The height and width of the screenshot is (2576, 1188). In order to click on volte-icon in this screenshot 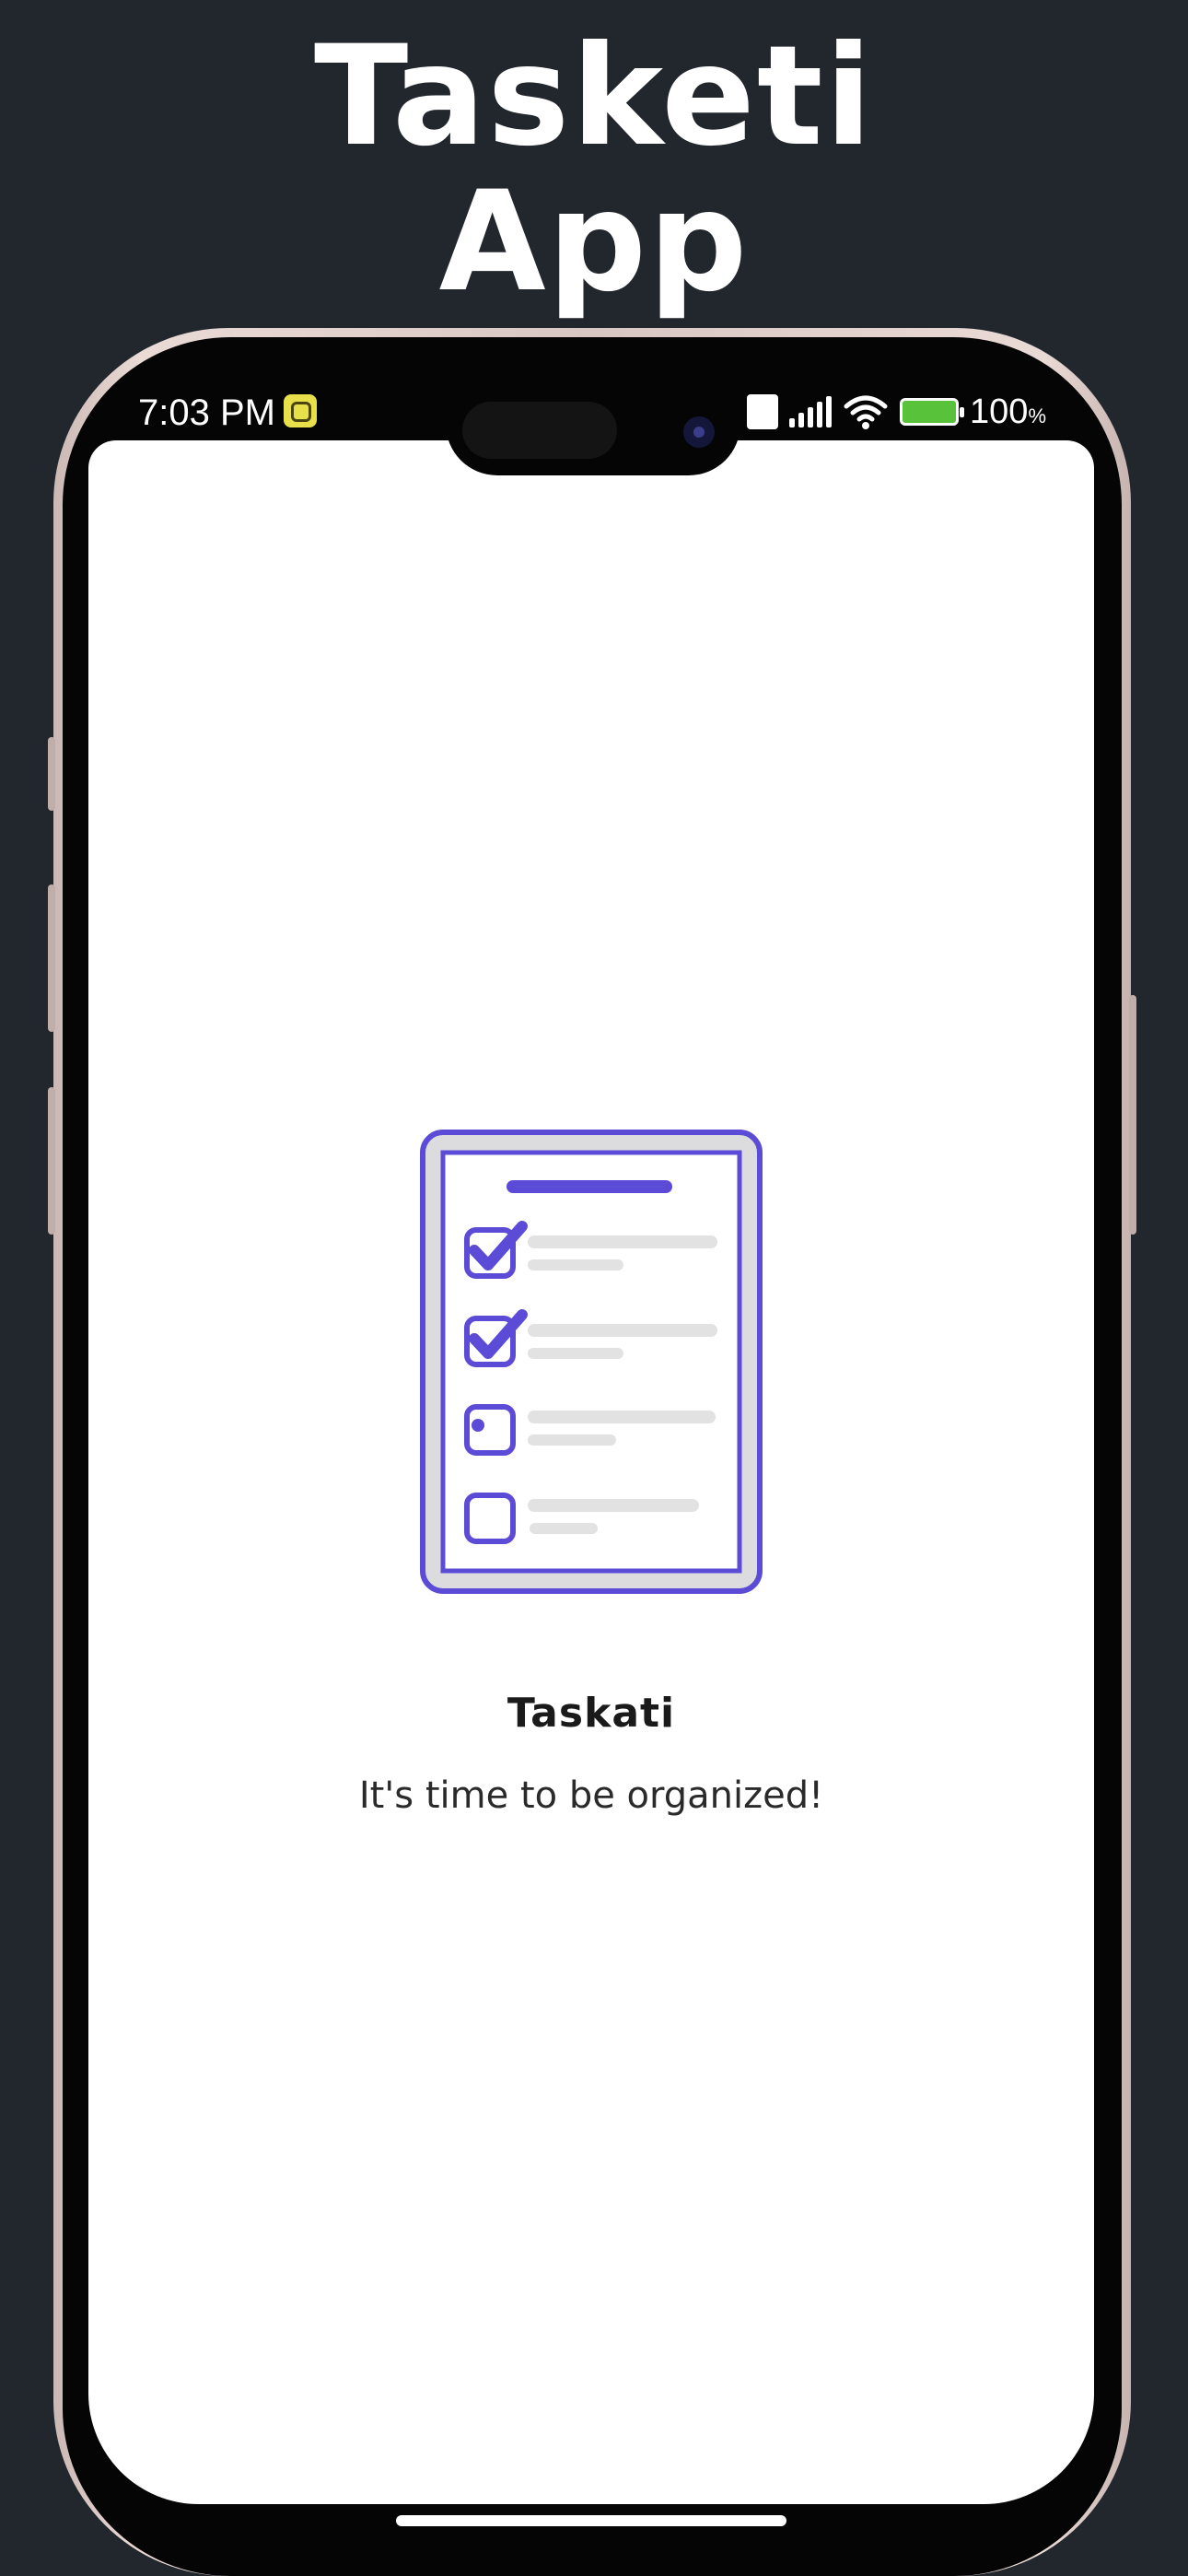, I will do `click(763, 411)`.